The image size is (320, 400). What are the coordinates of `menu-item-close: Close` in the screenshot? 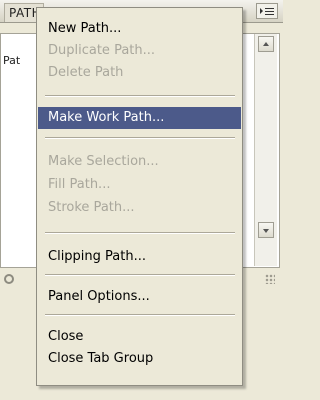 It's located at (139, 337).